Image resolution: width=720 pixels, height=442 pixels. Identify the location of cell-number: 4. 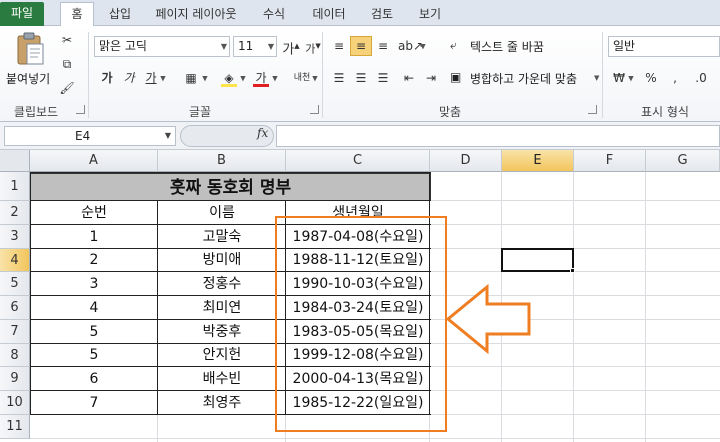
(94, 308).